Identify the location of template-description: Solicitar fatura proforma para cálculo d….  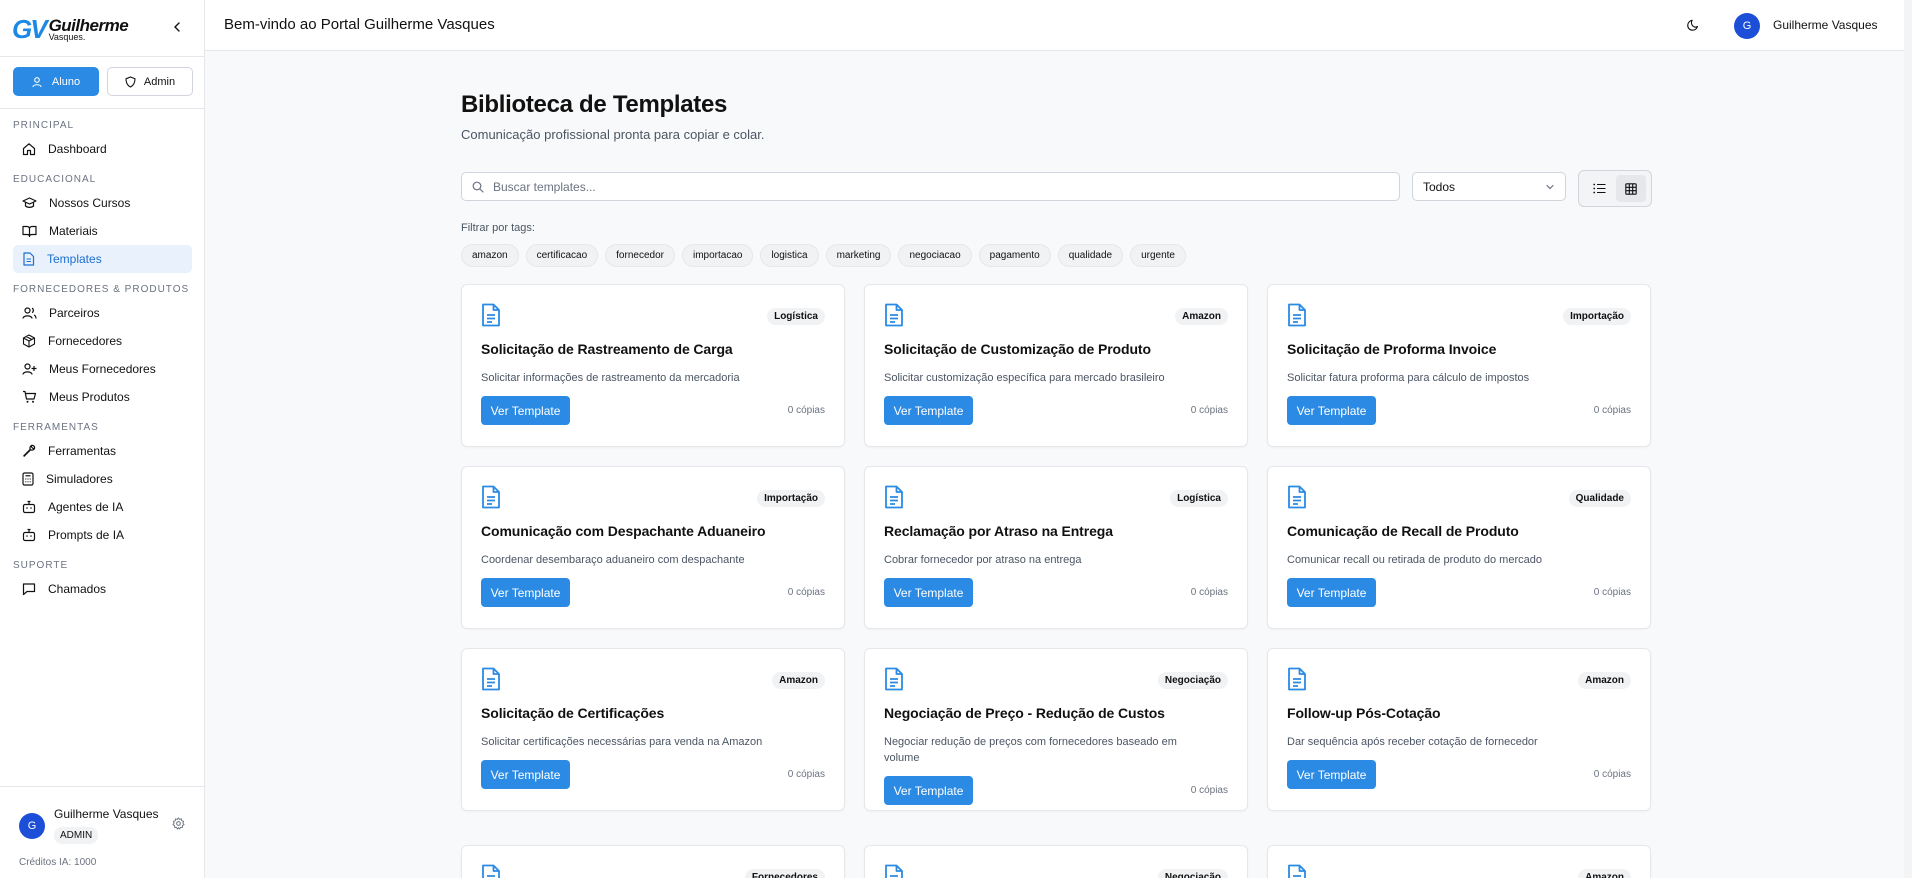
(1408, 378).